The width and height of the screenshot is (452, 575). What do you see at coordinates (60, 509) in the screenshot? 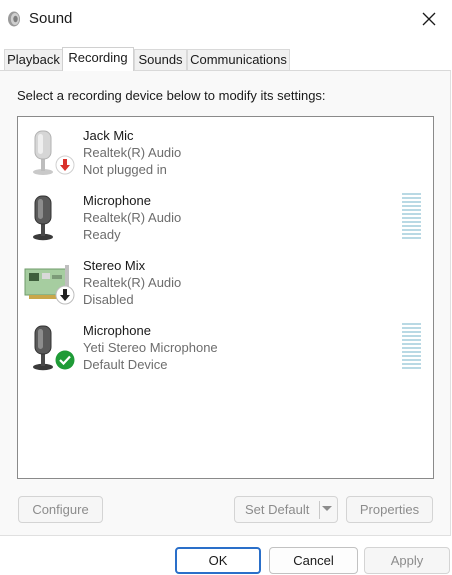
I see `configure-button: Configure` at bounding box center [60, 509].